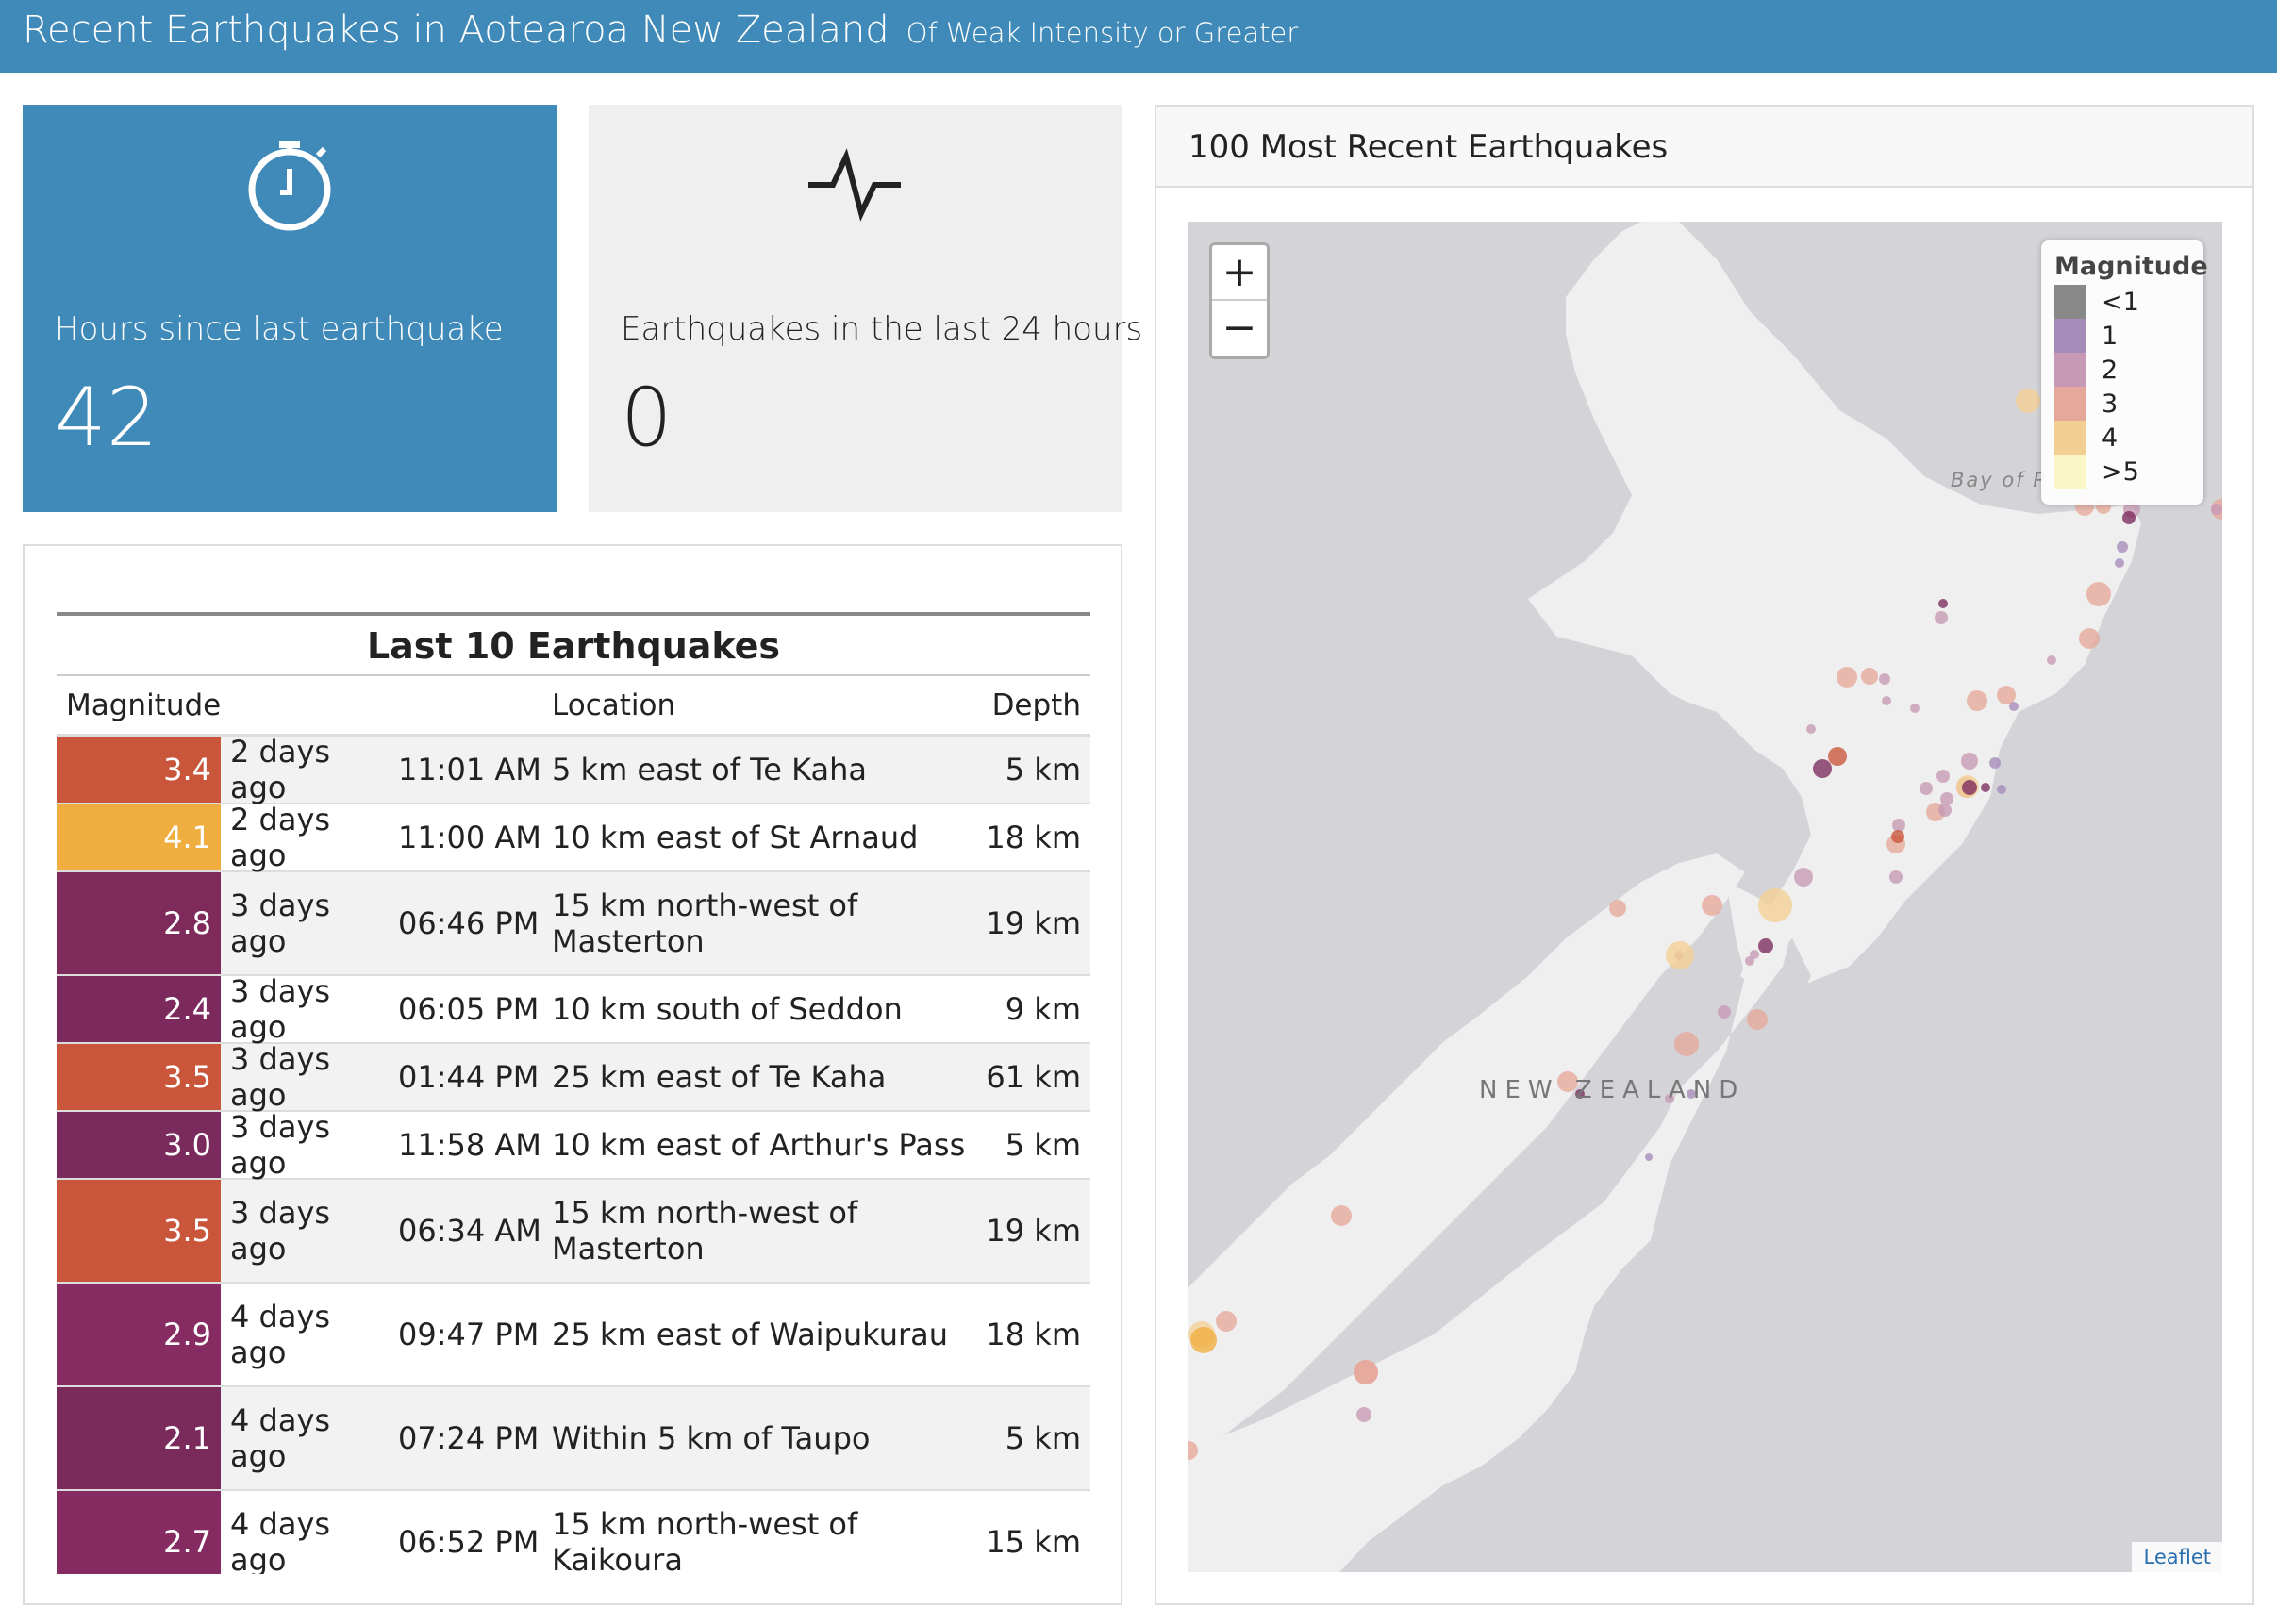 The image size is (2277, 1624). What do you see at coordinates (705, 1540) in the screenshot?
I see `location-cell: 15 km north-west of Kaikoura` at bounding box center [705, 1540].